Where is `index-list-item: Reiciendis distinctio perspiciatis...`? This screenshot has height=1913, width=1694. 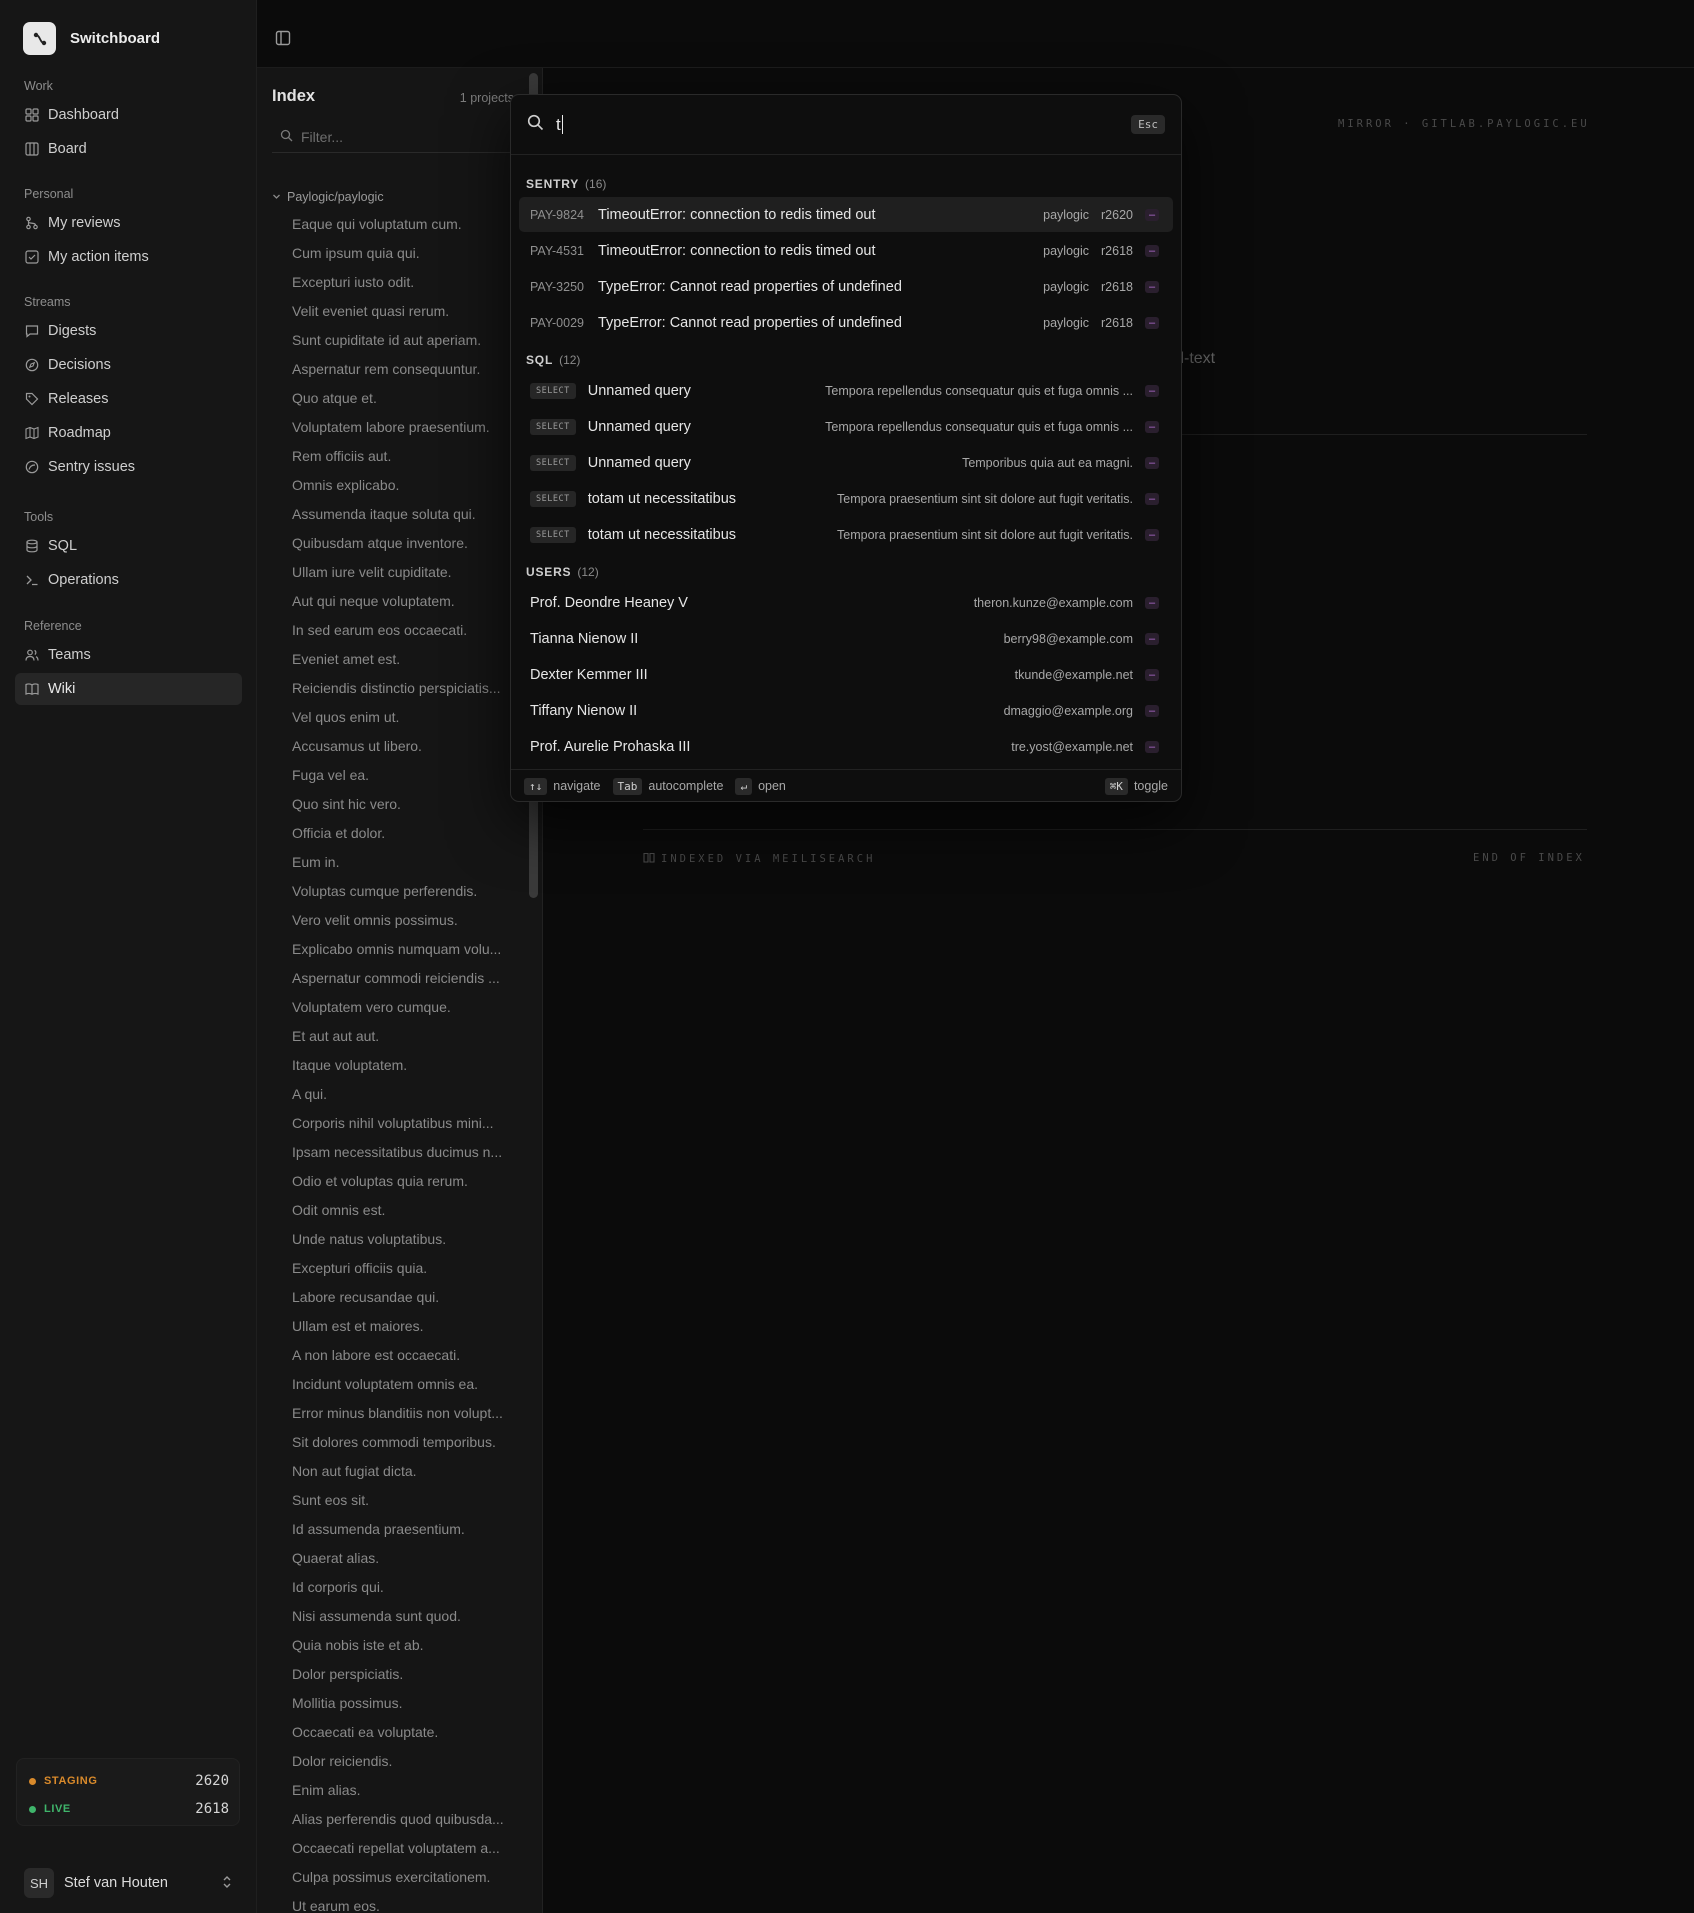 index-list-item: Reiciendis distinctio perspiciatis... is located at coordinates (412, 688).